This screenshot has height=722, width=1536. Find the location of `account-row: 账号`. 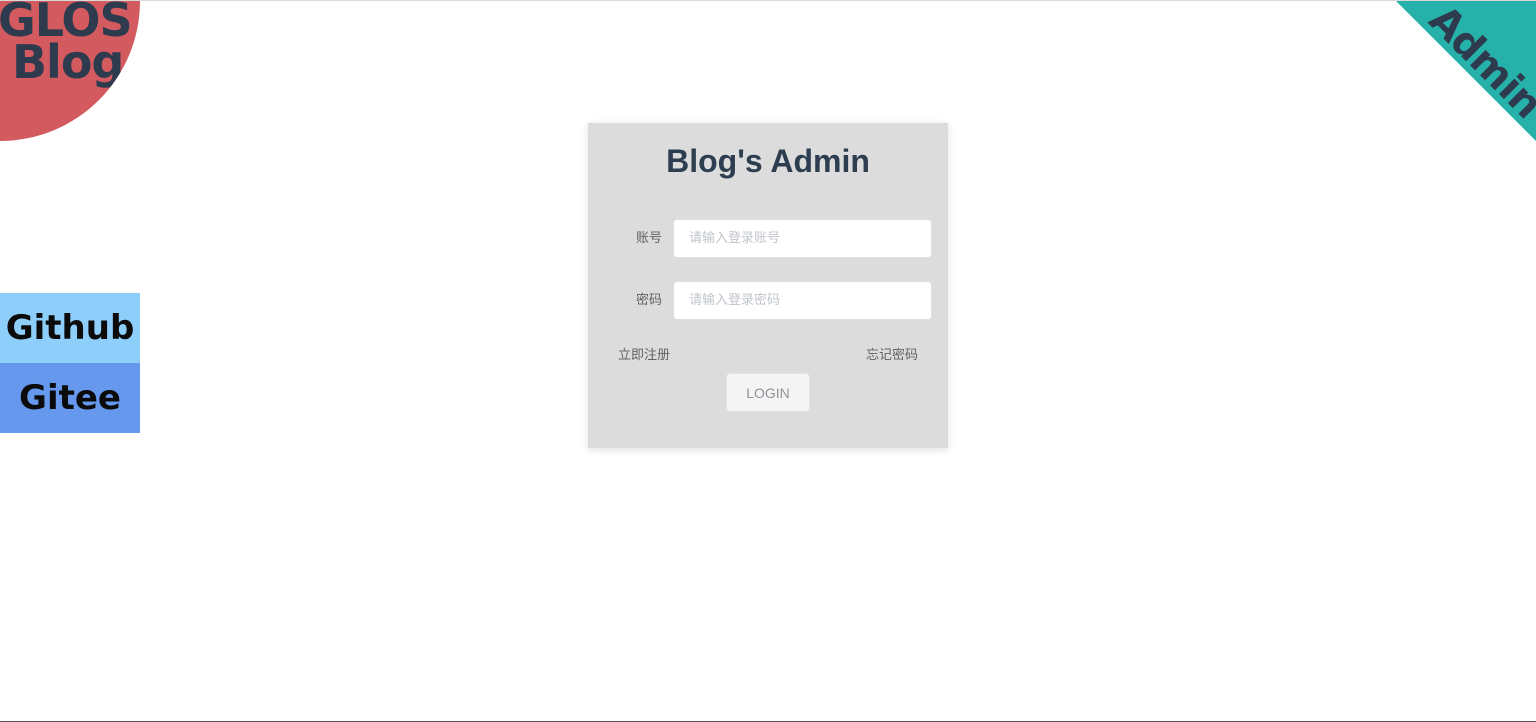

account-row: 账号 is located at coordinates (768, 239).